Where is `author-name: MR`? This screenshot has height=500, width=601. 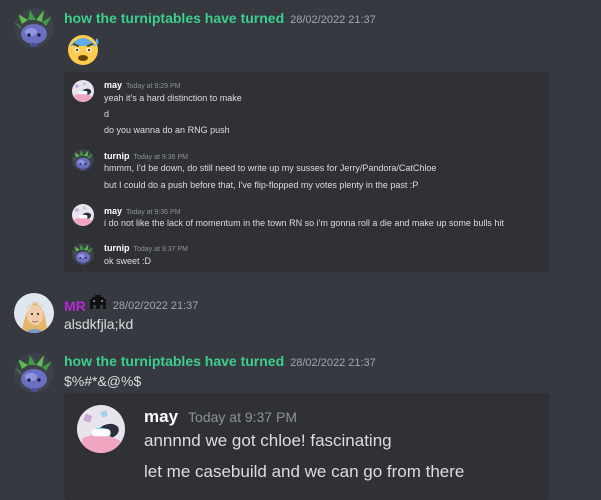
author-name: MR is located at coordinates (75, 306).